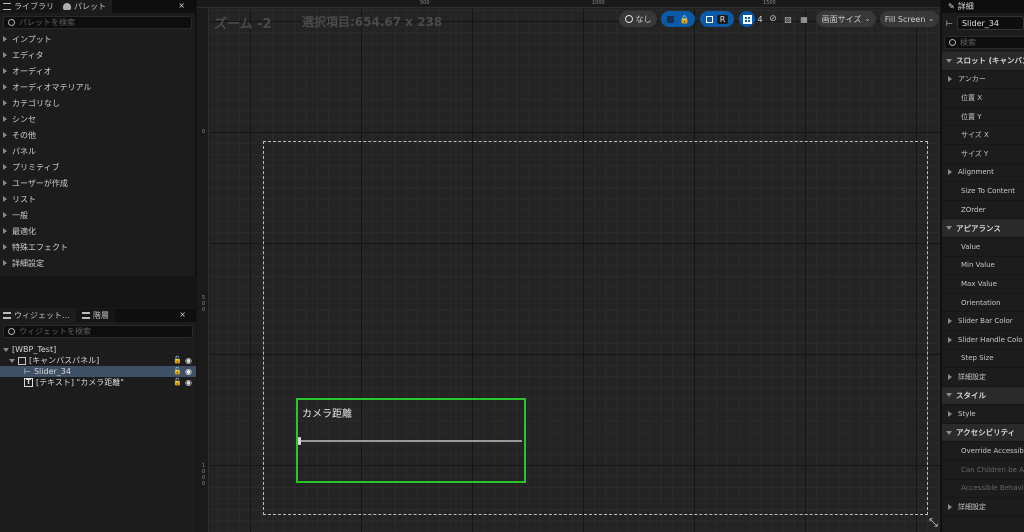 The height and width of the screenshot is (532, 1024). I want to click on details-property: Accessible Behavi, so click(983, 489).